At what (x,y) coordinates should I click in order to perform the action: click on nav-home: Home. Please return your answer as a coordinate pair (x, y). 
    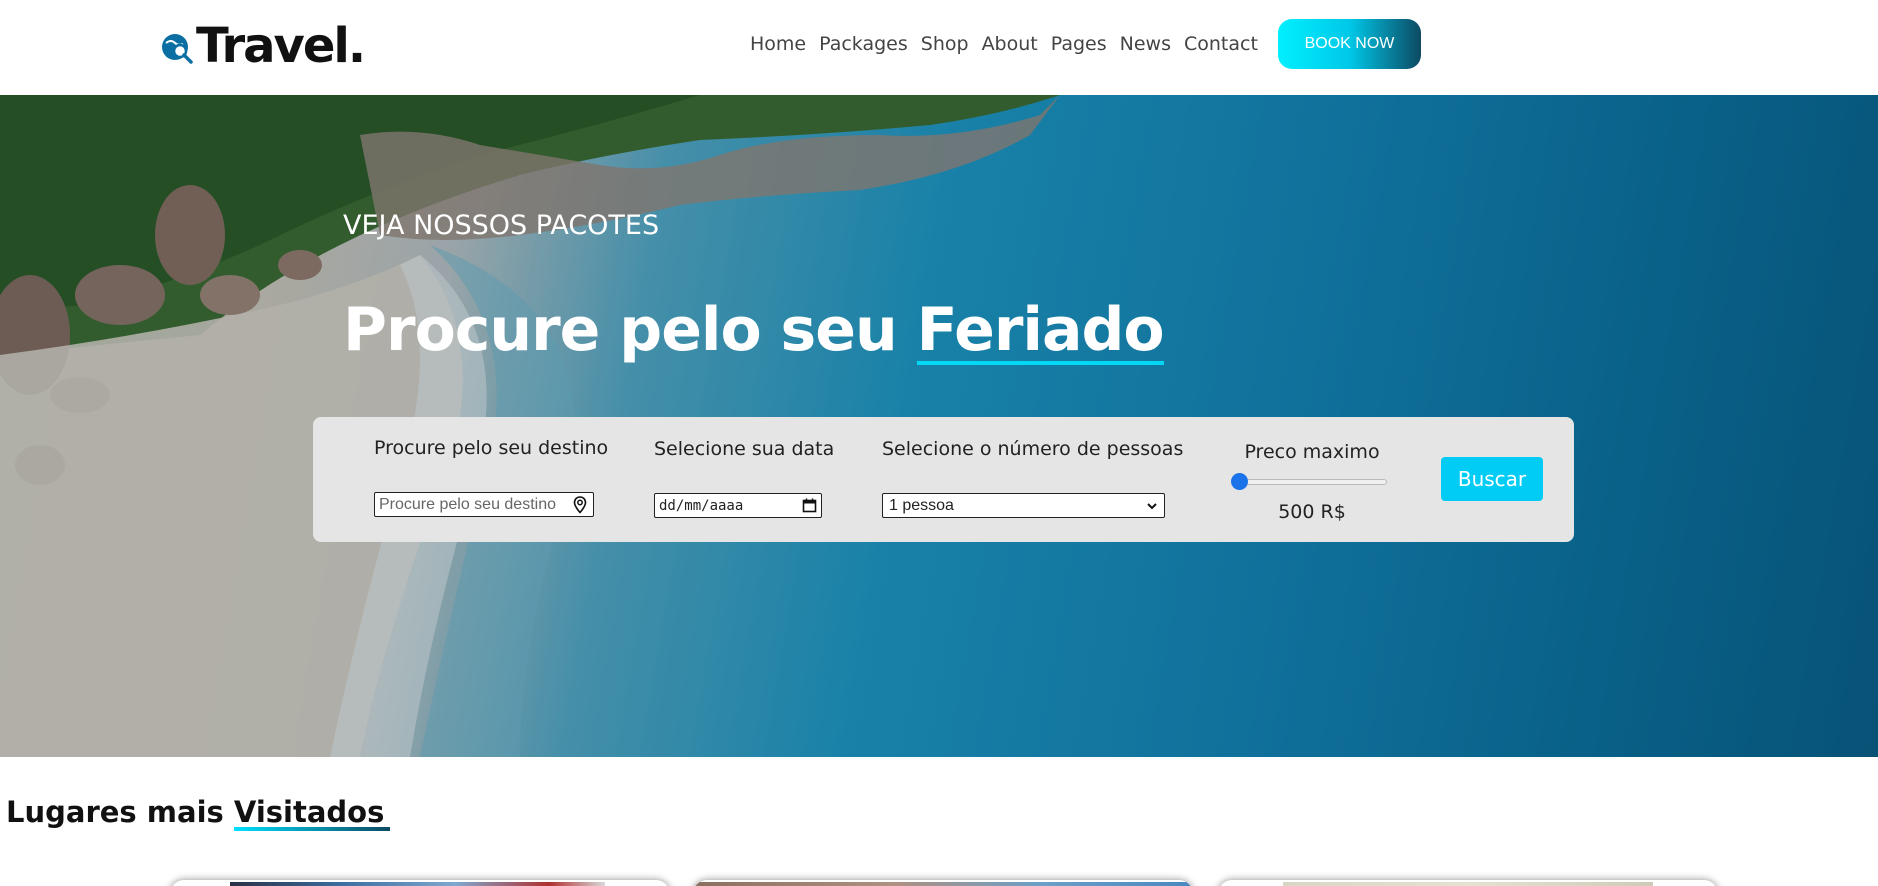
    Looking at the image, I should click on (778, 44).